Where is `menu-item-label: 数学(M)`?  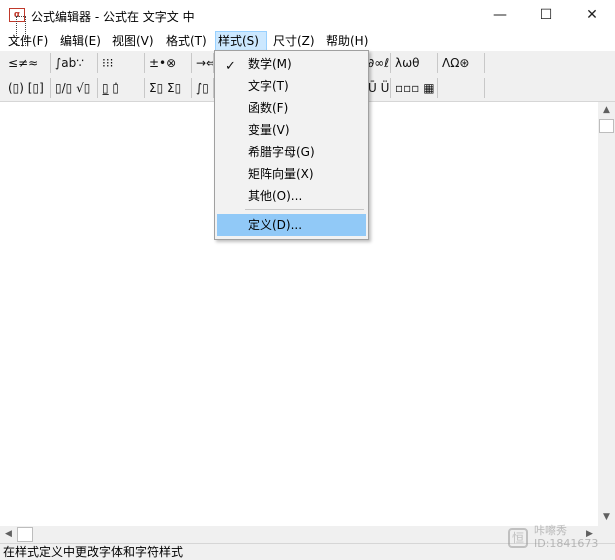 menu-item-label: 数学(M) is located at coordinates (270, 64).